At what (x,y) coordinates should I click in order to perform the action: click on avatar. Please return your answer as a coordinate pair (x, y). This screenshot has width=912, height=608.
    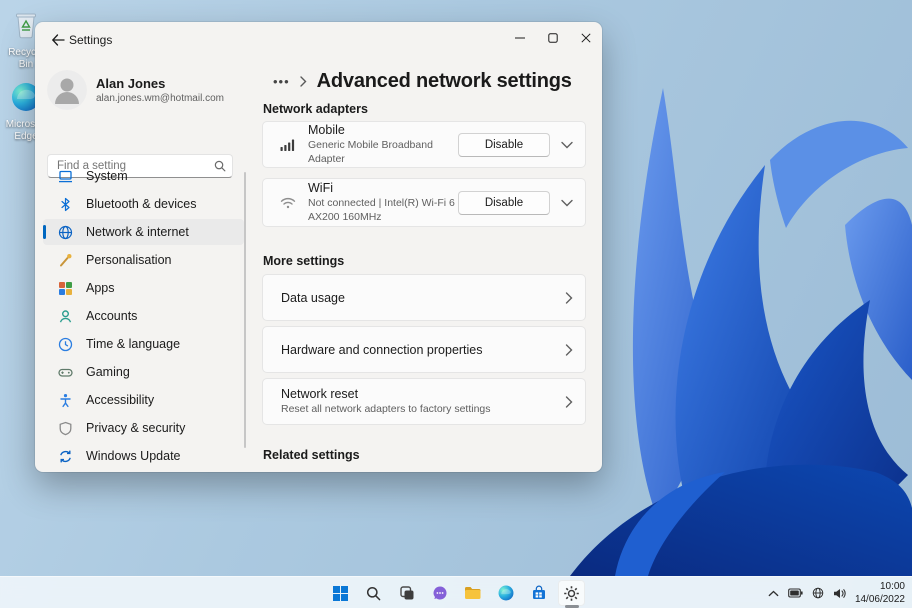
    Looking at the image, I should click on (67, 90).